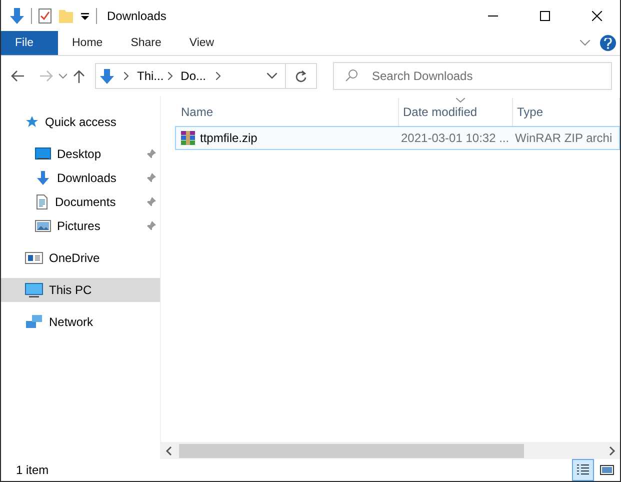 Image resolution: width=621 pixels, height=482 pixels. I want to click on network-icon, so click(34, 322).